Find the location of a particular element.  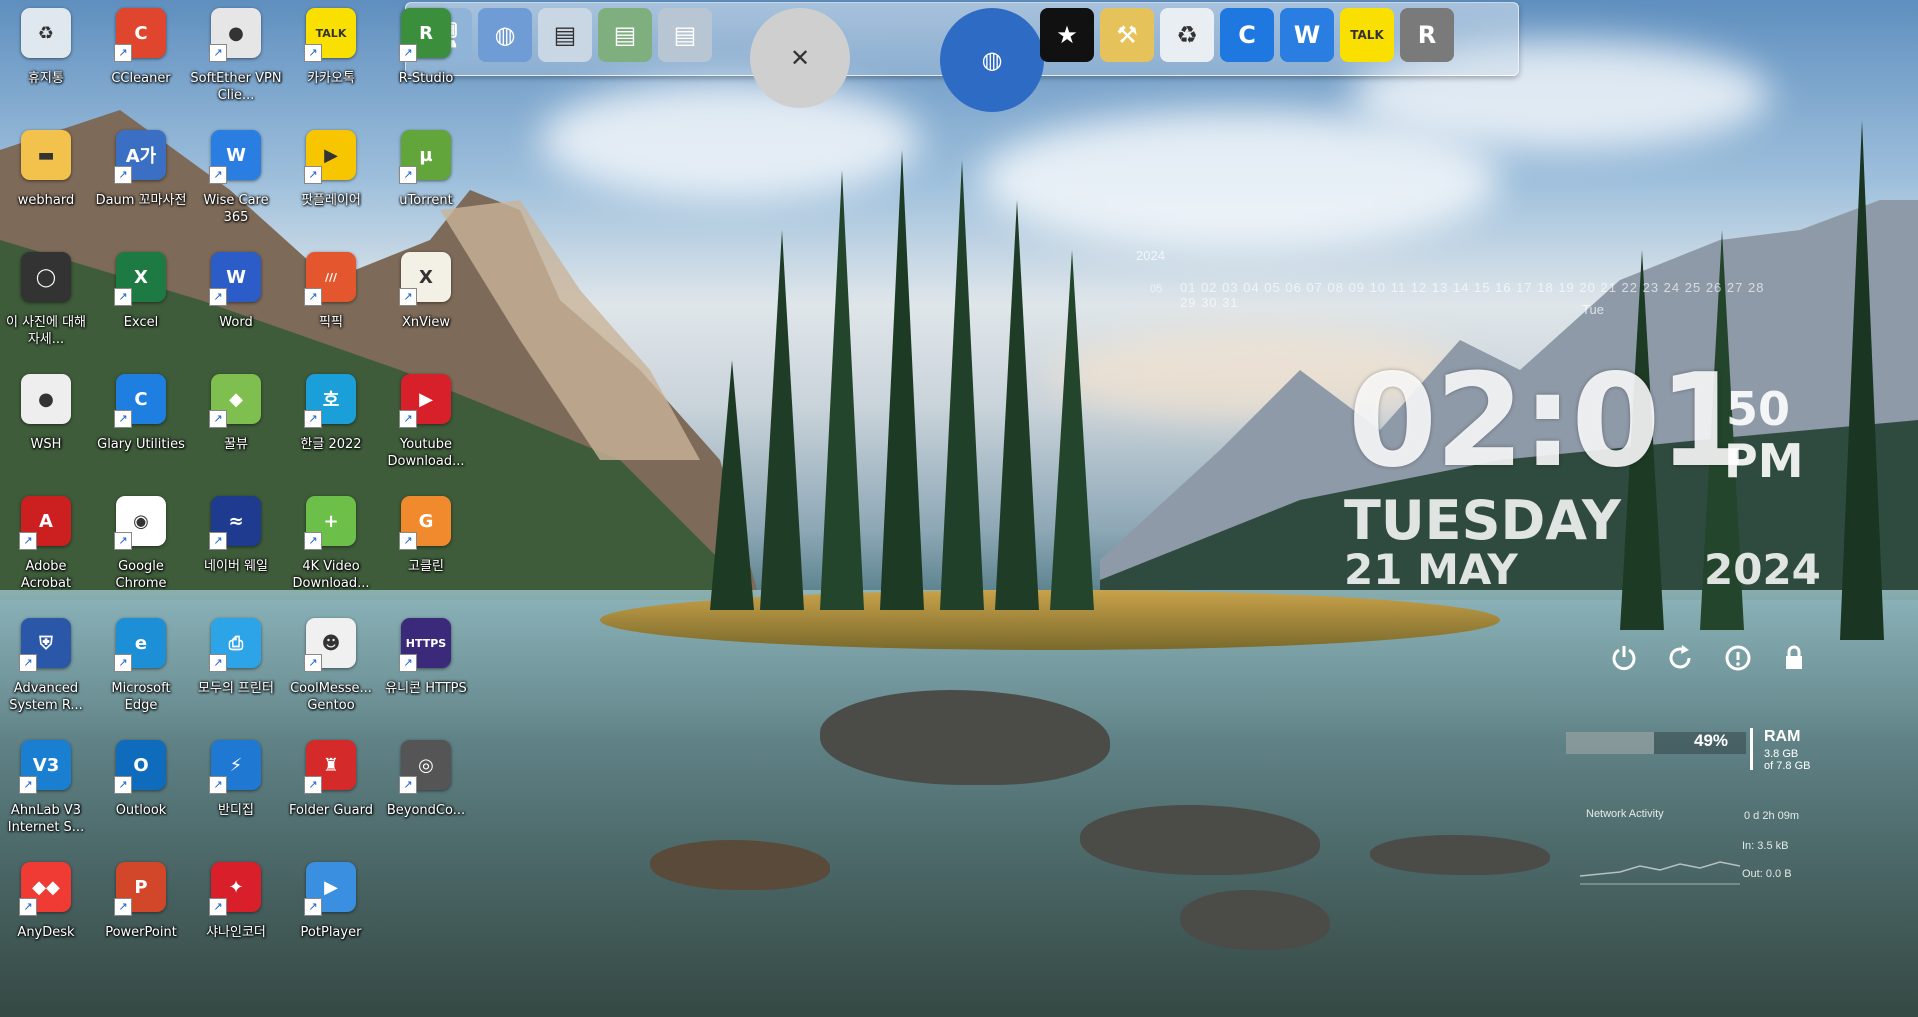

desktop-icon-bandizip: ⚡ ↗ 반디집 is located at coordinates (236, 792).